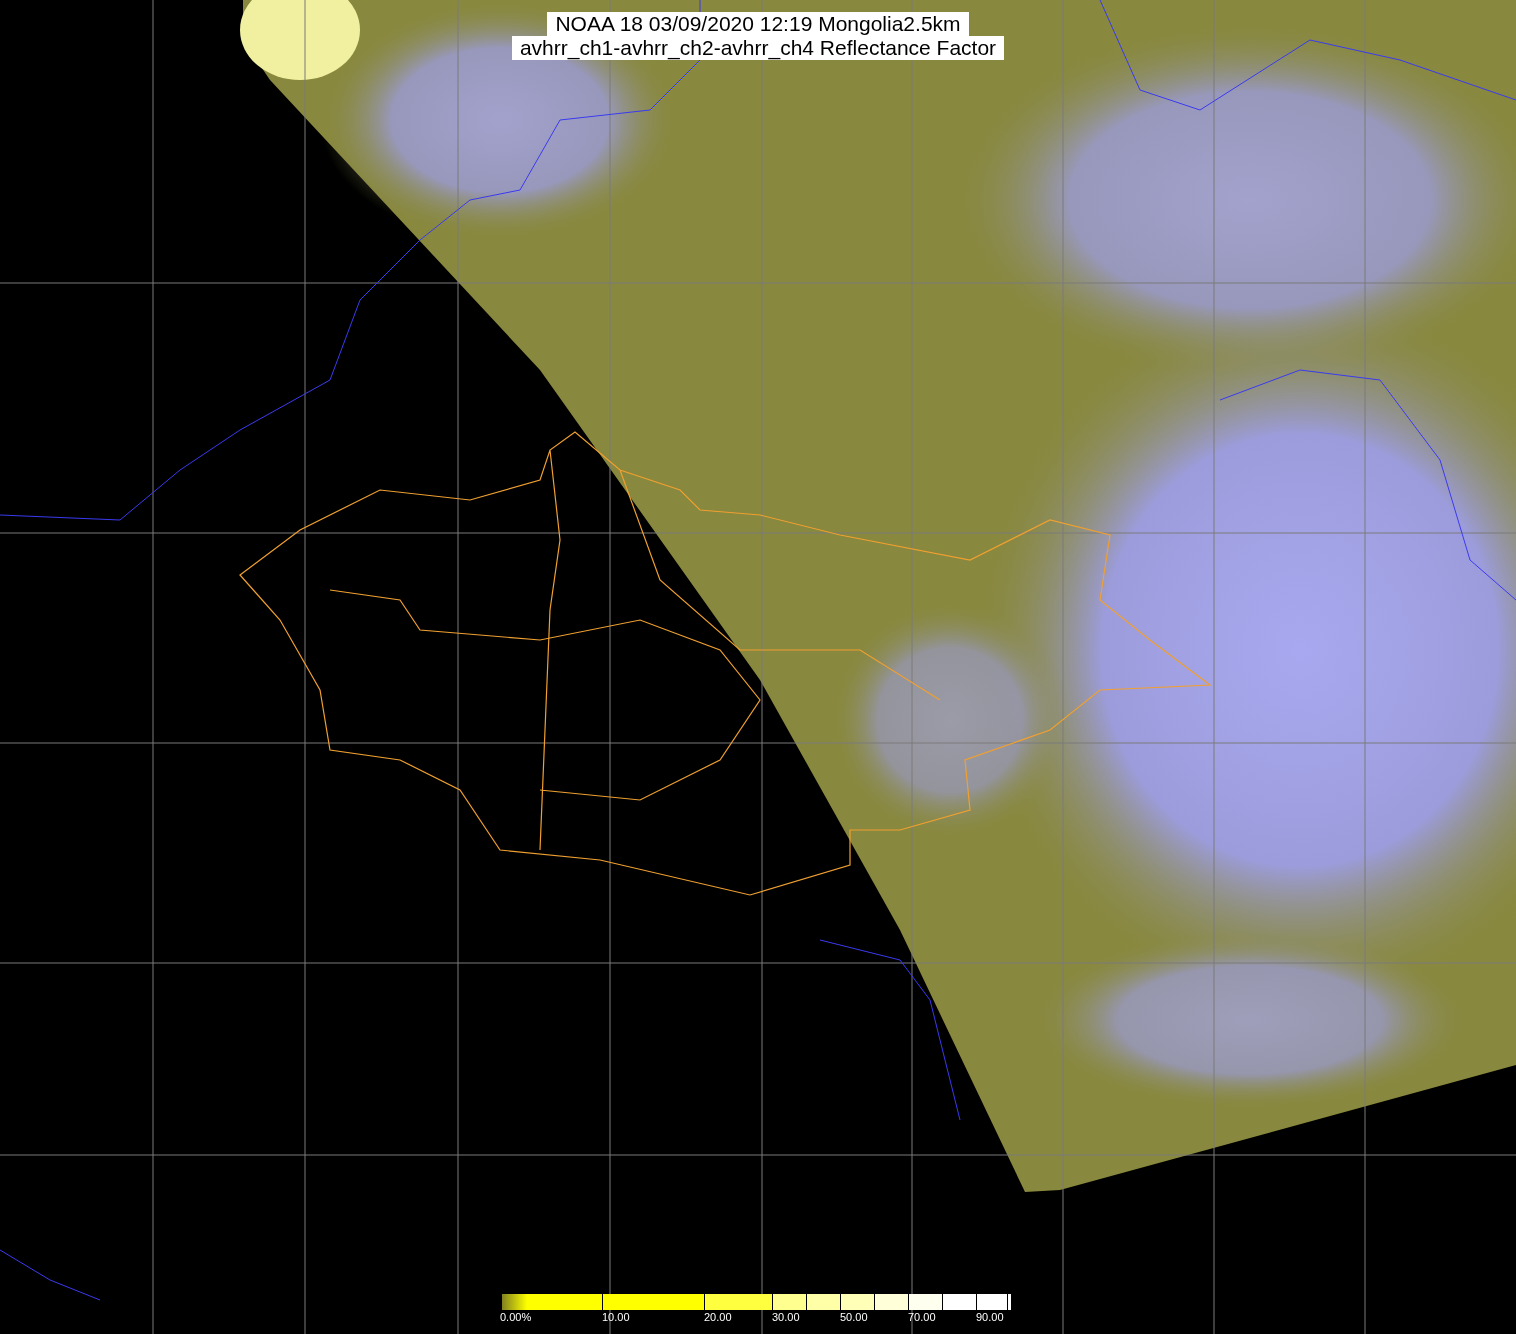 The height and width of the screenshot is (1334, 1516). What do you see at coordinates (516, 1317) in the screenshot?
I see `colorbar-tick-label: 0.00%` at bounding box center [516, 1317].